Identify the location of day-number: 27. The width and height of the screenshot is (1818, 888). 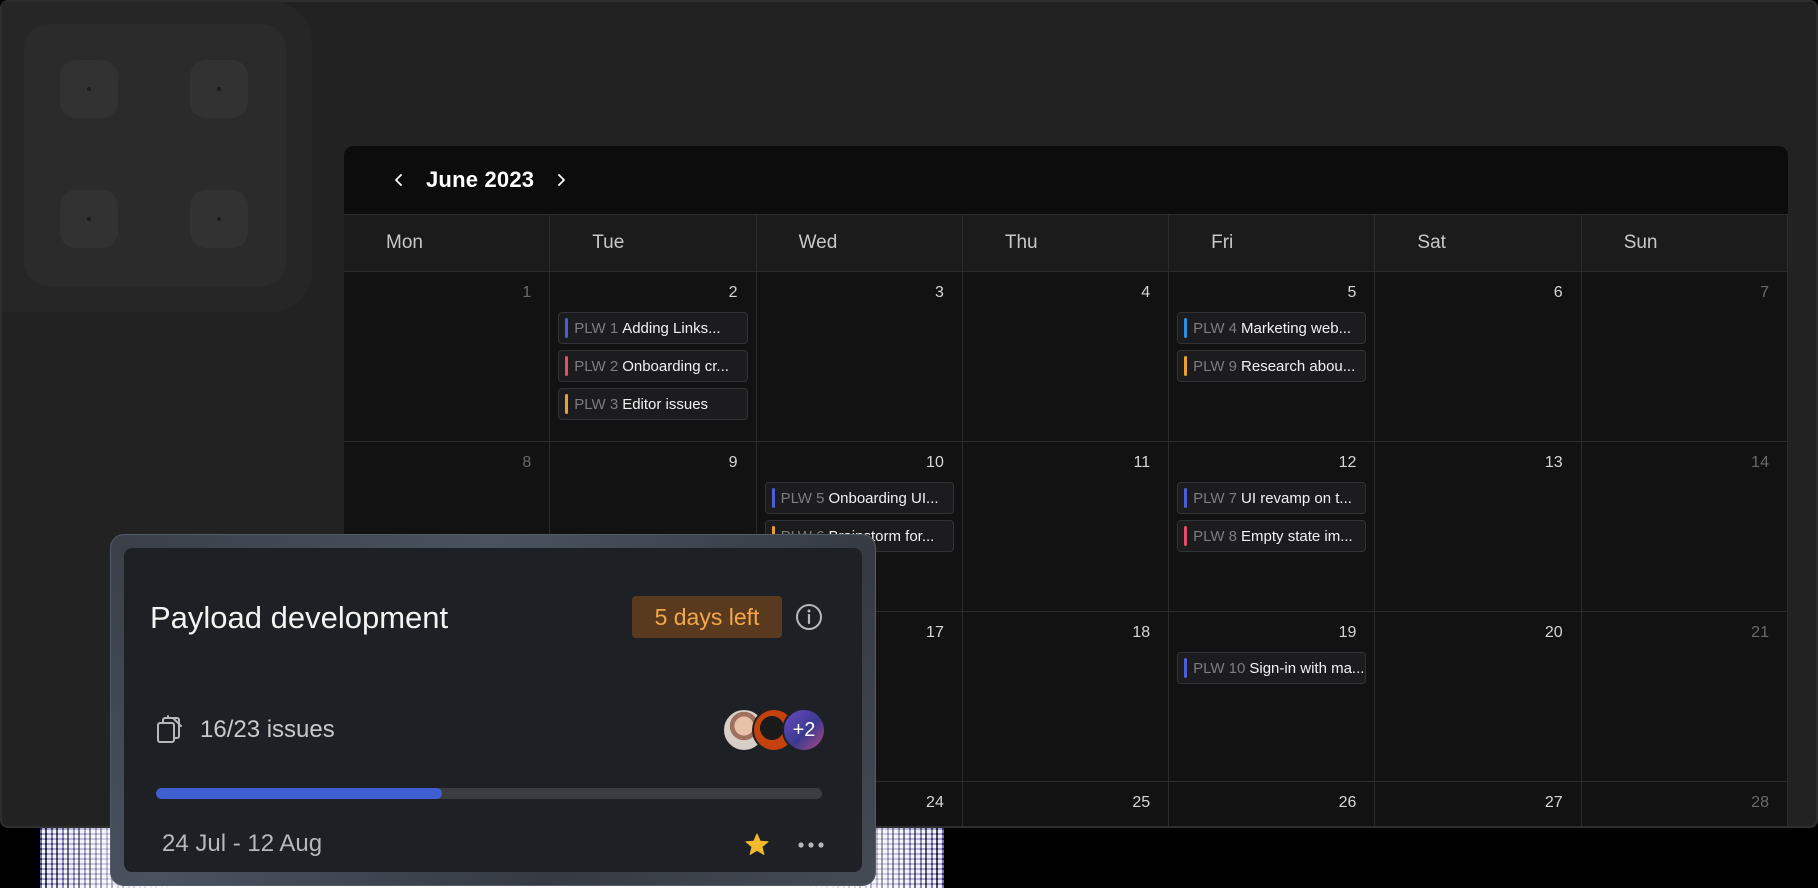
(1553, 802).